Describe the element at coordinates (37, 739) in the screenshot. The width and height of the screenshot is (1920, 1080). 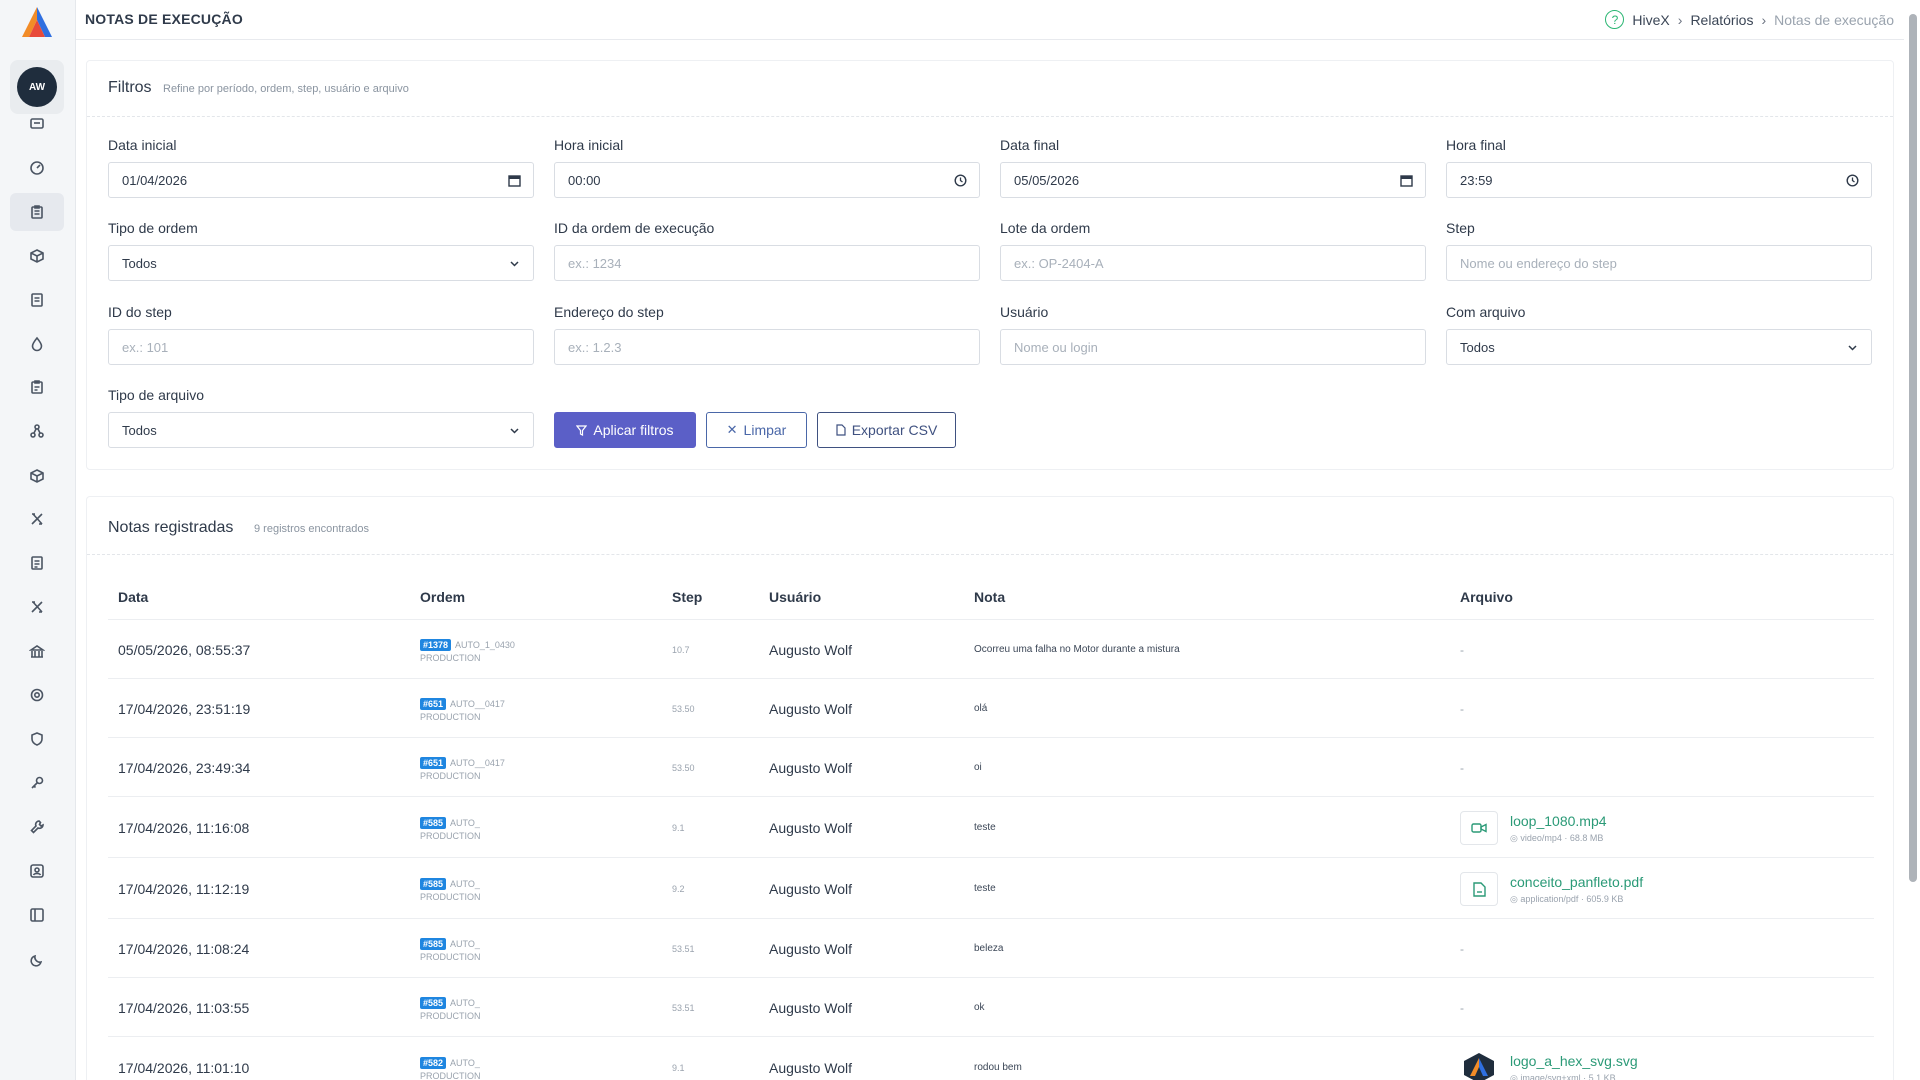
I see `sidebar-item-shield` at that location.